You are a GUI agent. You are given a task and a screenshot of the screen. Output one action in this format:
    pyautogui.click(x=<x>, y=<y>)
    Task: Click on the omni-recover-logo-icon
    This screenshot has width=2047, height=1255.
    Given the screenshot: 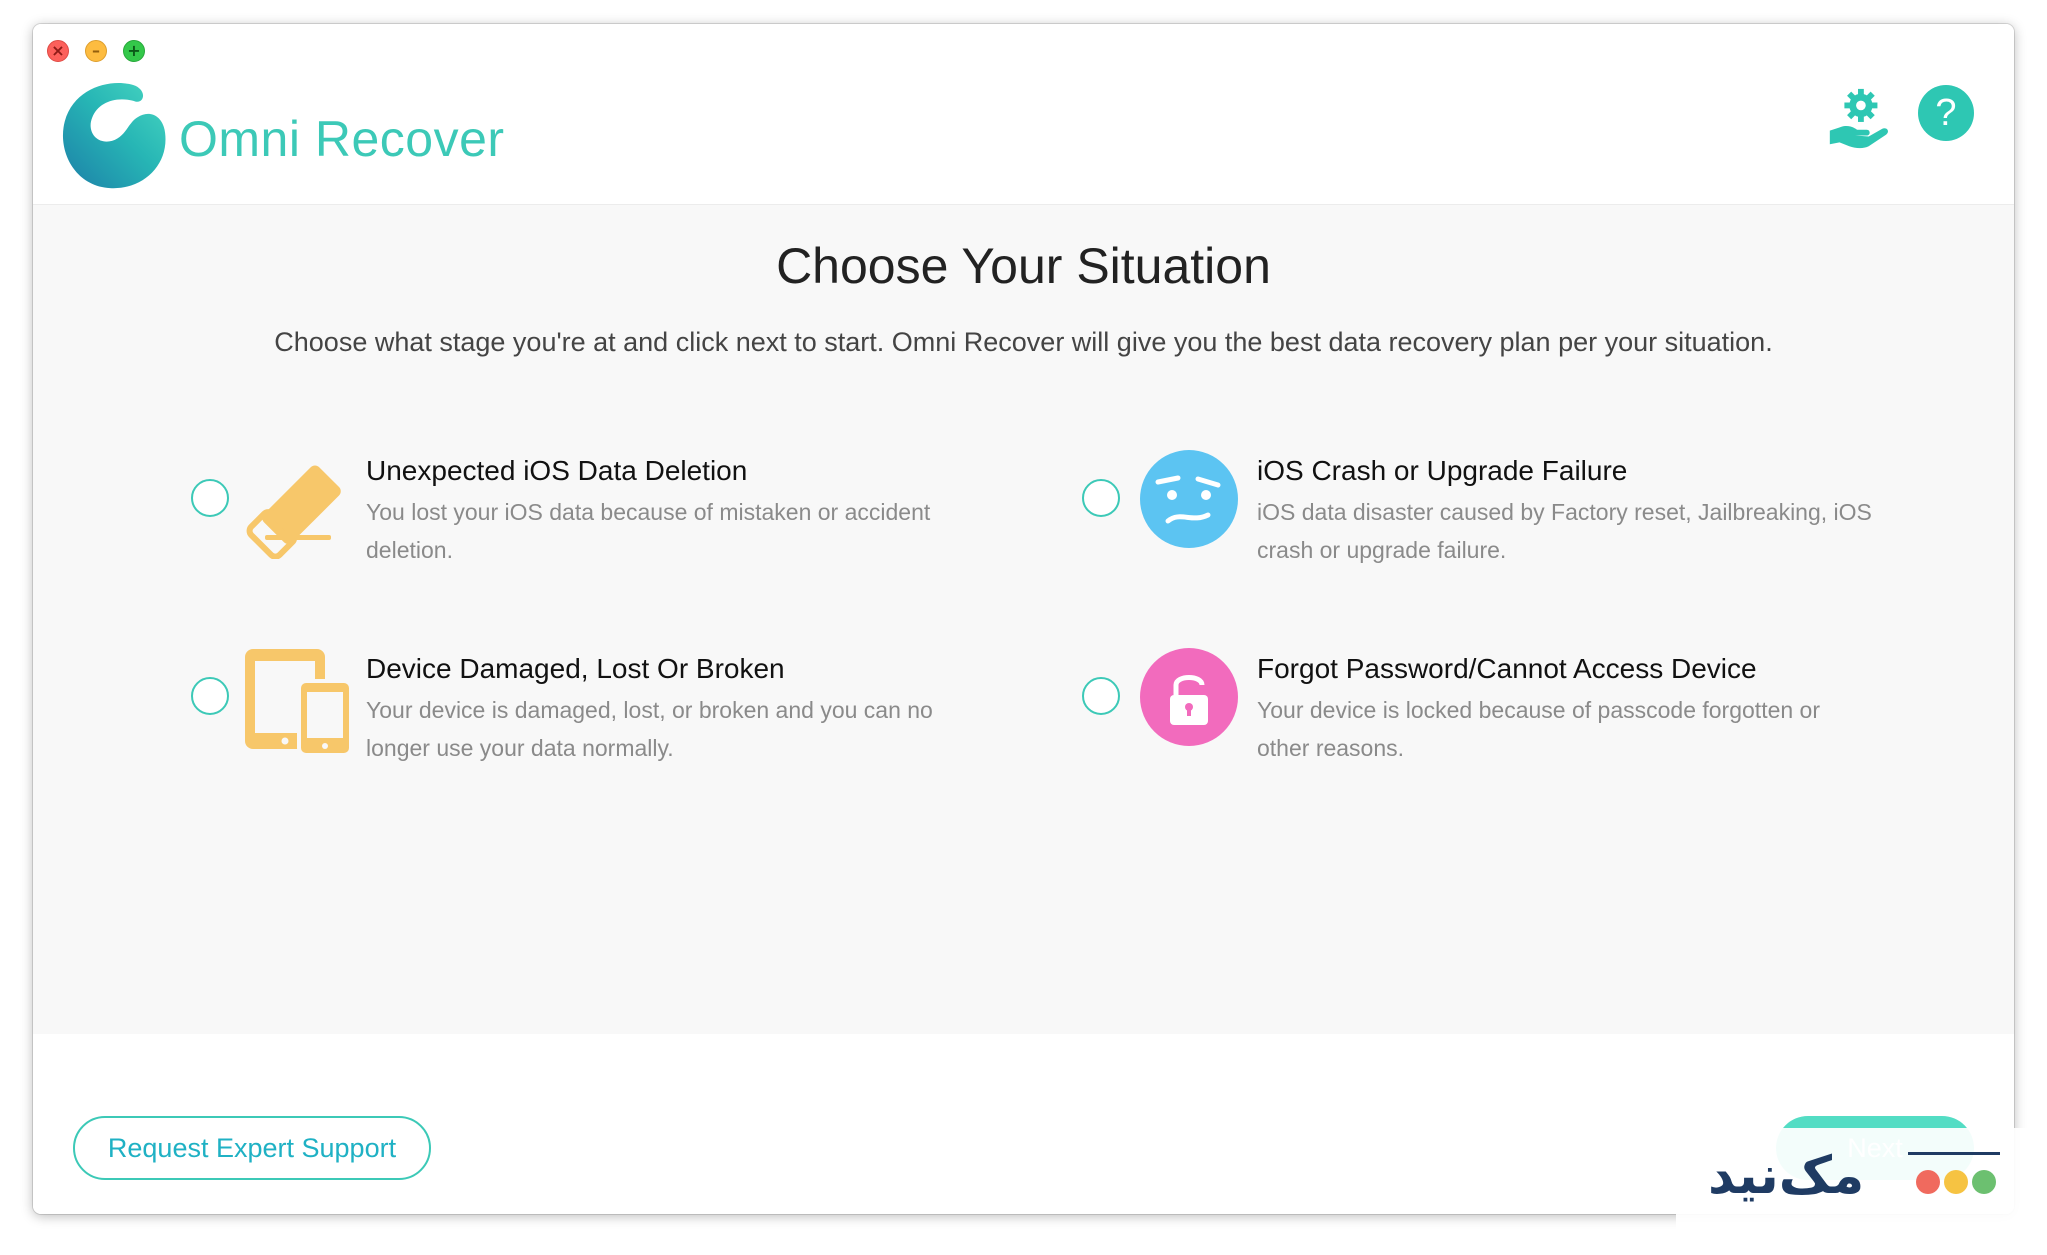 What is the action you would take?
    pyautogui.click(x=114, y=136)
    